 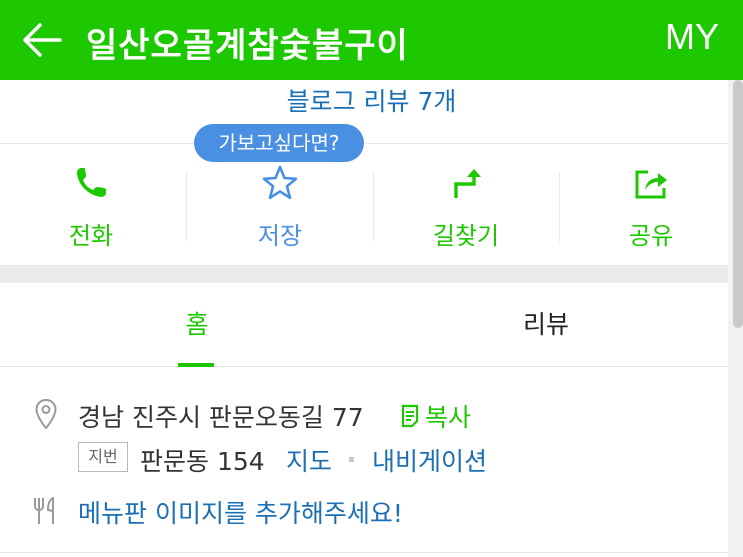 I want to click on star-icon, so click(x=280, y=182).